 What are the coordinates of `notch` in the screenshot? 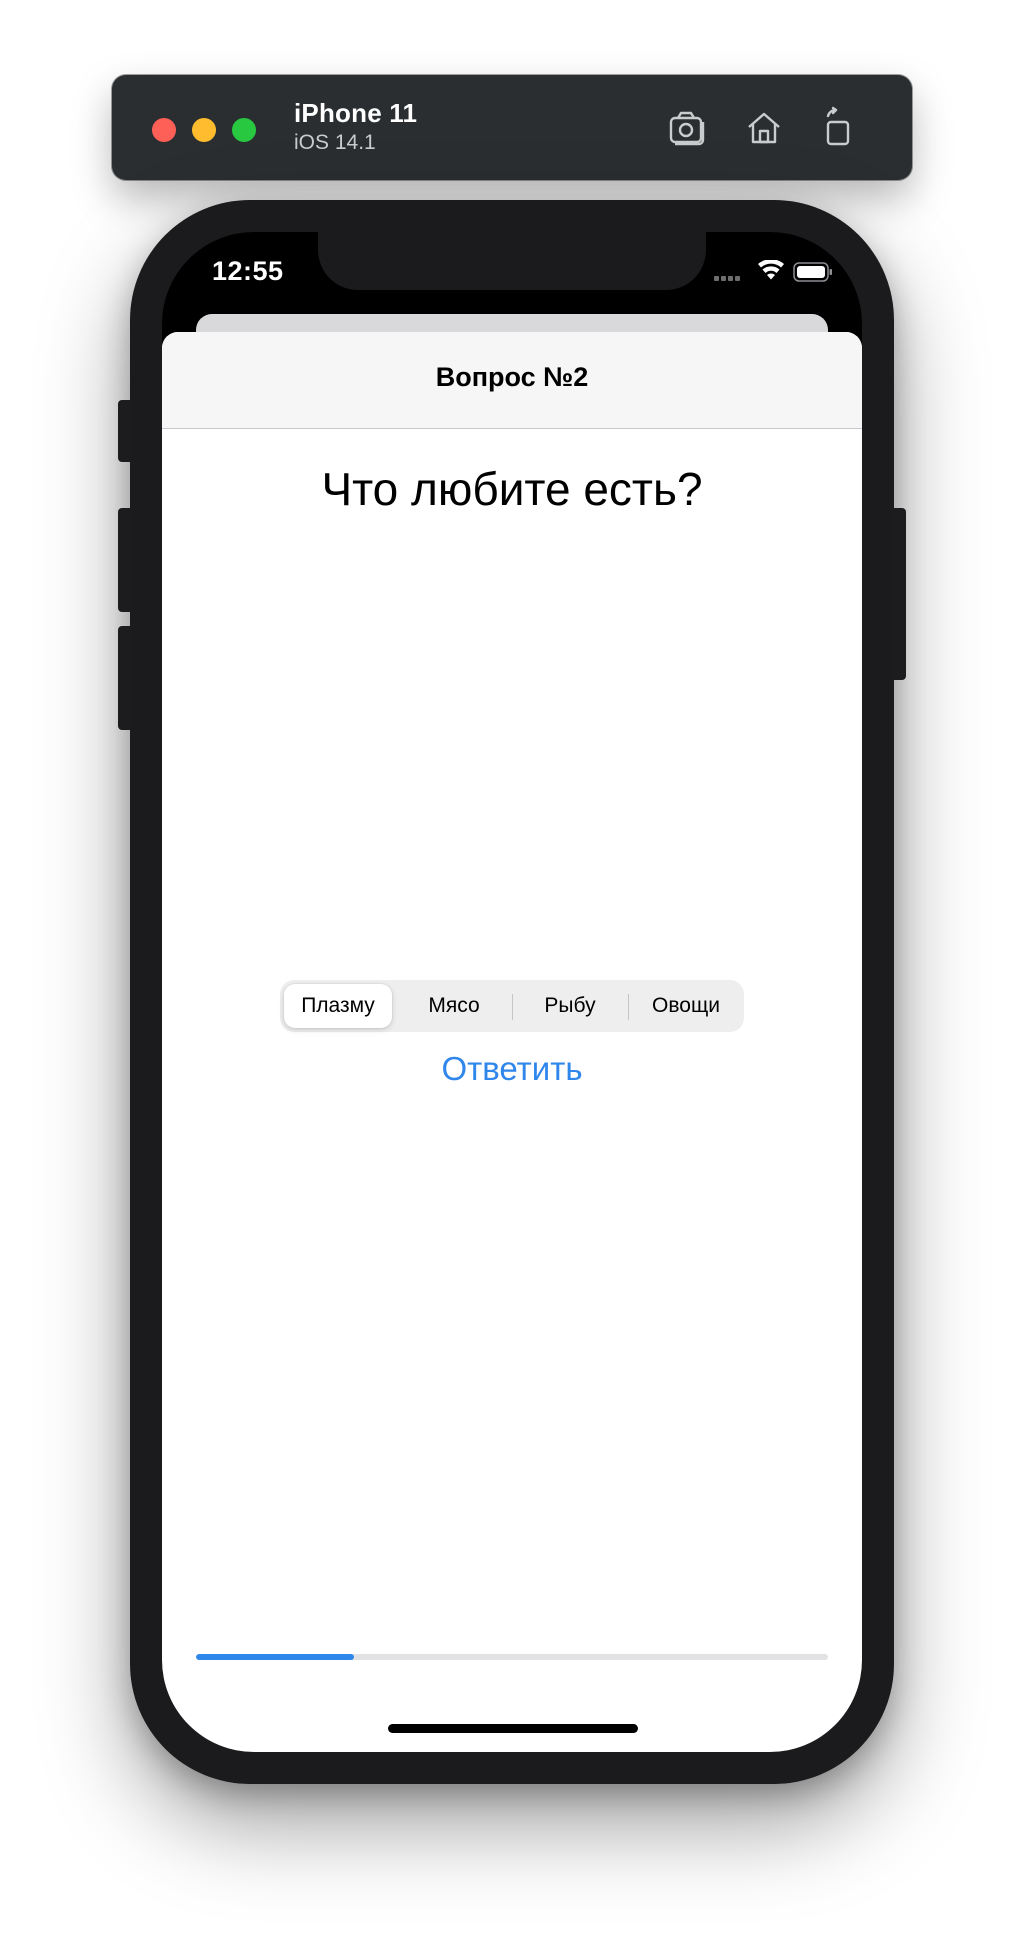 It's located at (512, 261).